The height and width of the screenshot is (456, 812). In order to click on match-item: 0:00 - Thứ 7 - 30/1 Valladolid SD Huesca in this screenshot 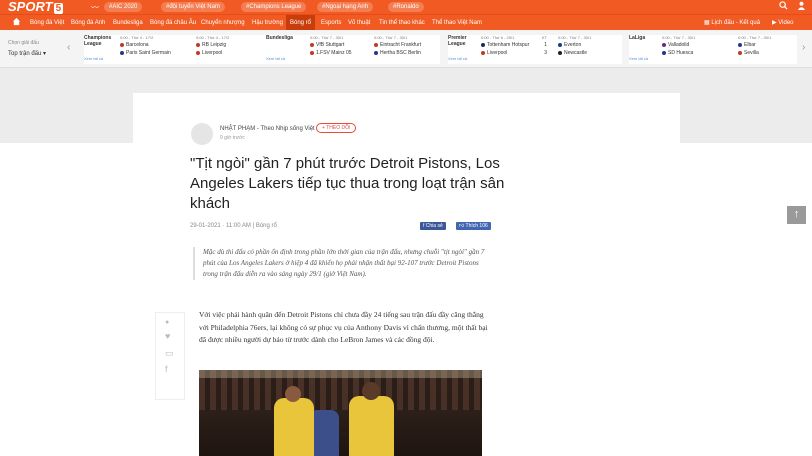, I will do `click(678, 49)`.